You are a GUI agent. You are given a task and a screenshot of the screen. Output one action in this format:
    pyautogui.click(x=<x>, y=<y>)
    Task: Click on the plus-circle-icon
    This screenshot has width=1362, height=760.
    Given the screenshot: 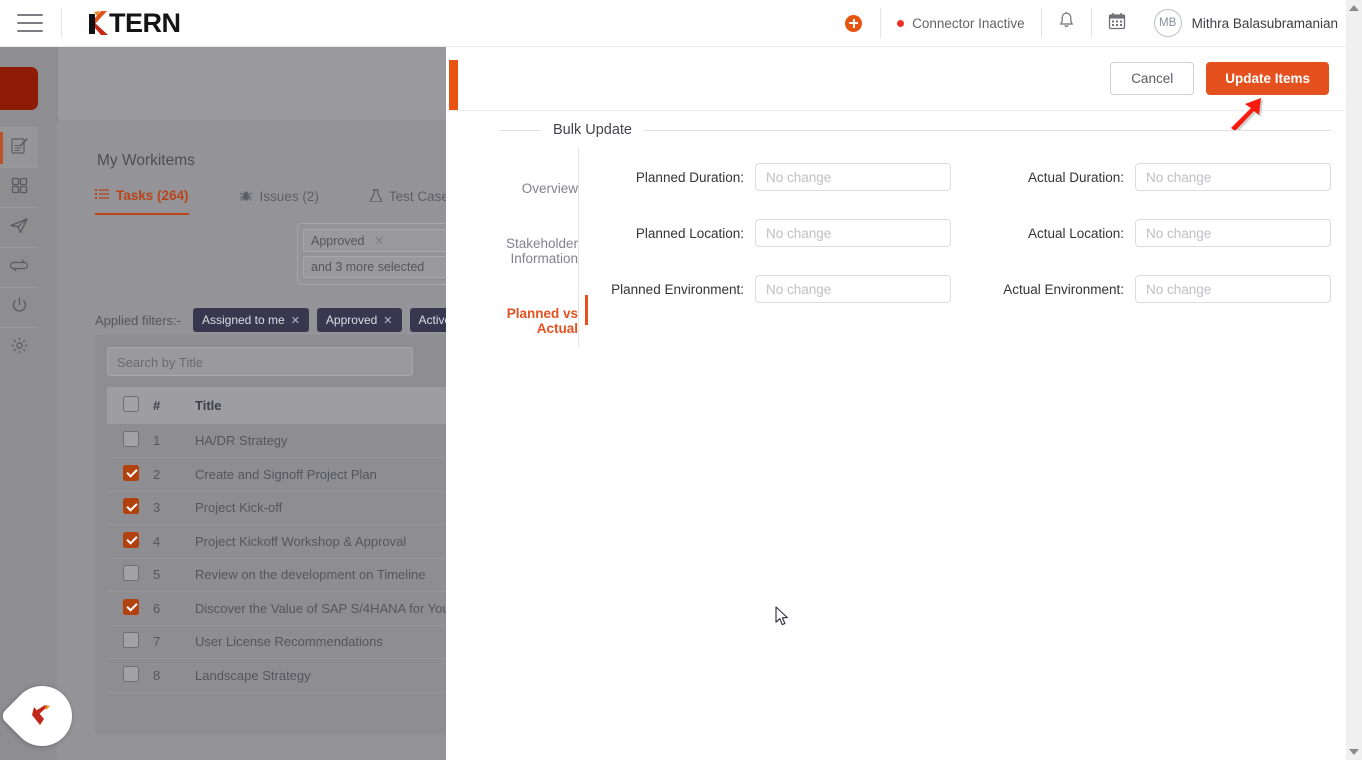 What is the action you would take?
    pyautogui.click(x=854, y=23)
    